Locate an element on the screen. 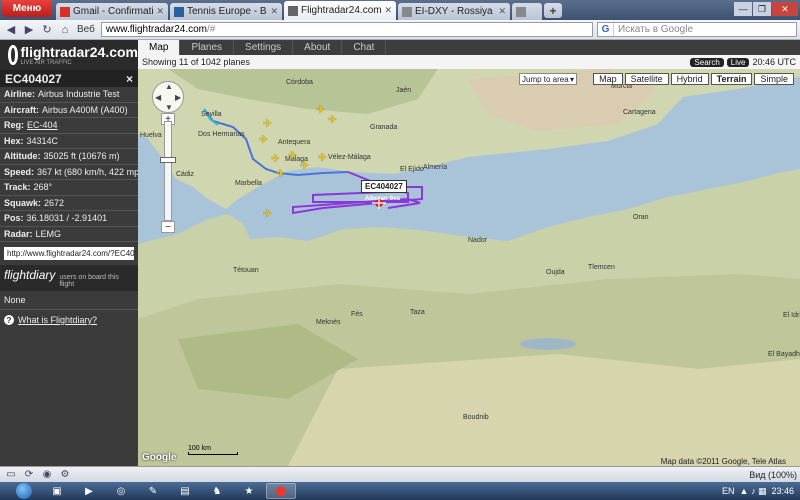 The width and height of the screenshot is (800, 500). settings-icon: ⚙ is located at coordinates (65, 475).